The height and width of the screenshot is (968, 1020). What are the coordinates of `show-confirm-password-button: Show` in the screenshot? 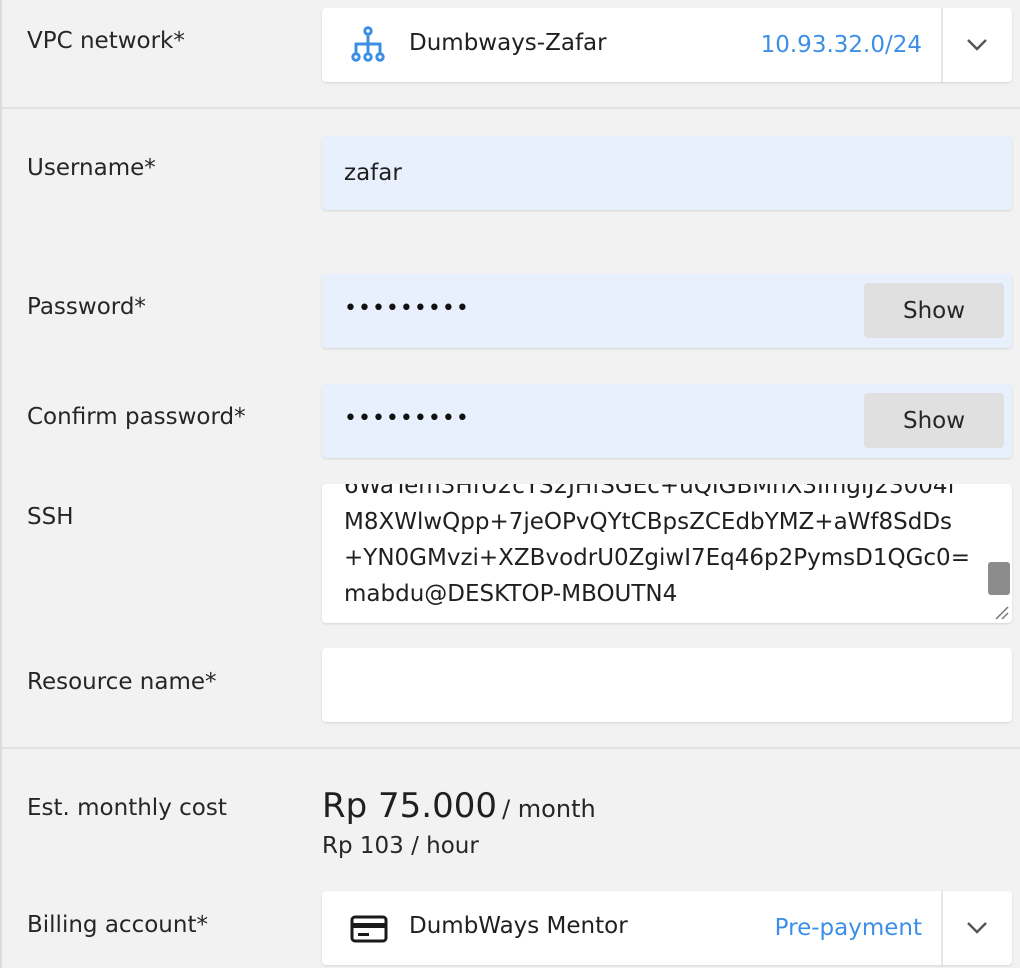 It's located at (934, 420).